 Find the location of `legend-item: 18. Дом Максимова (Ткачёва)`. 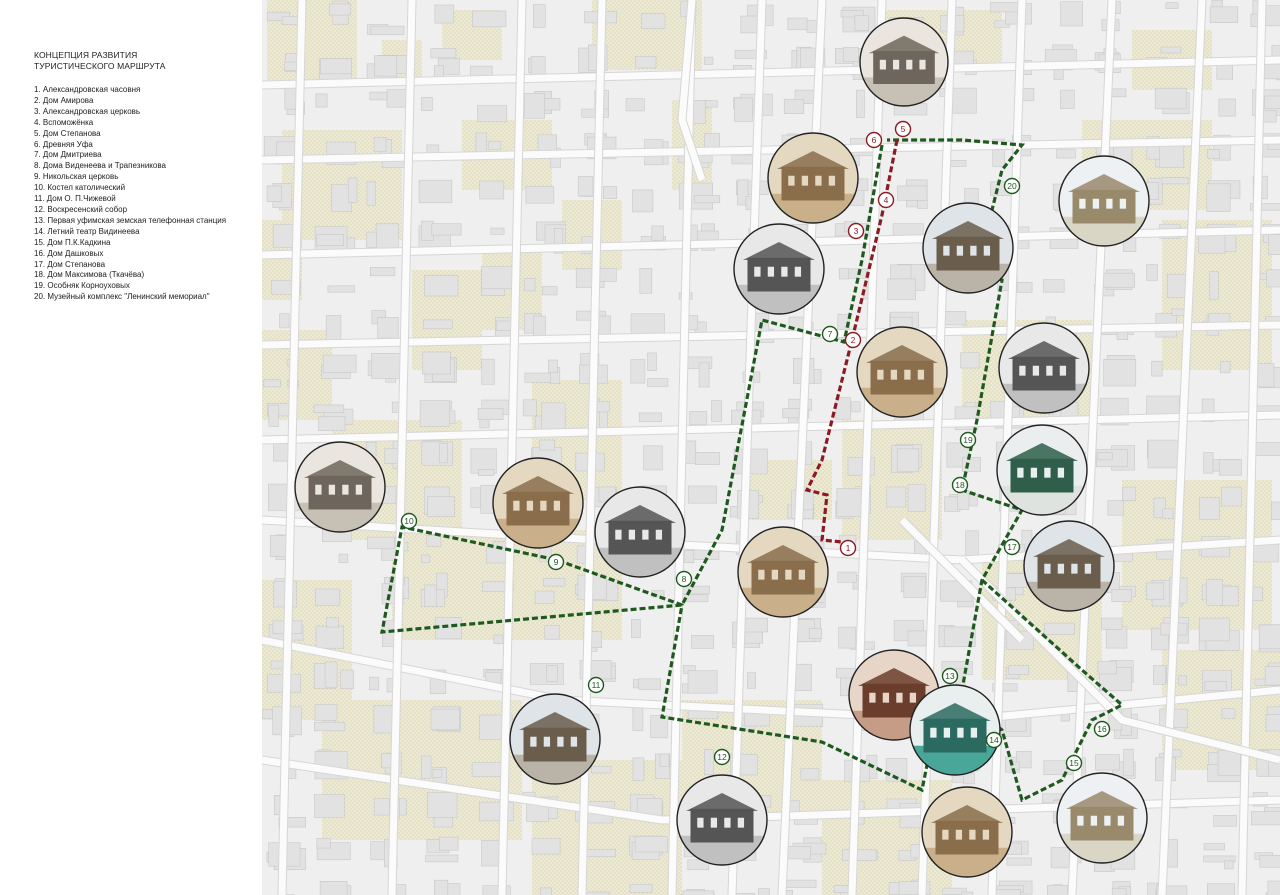

legend-item: 18. Дом Максимова (Ткачёва) is located at coordinates (89, 275).